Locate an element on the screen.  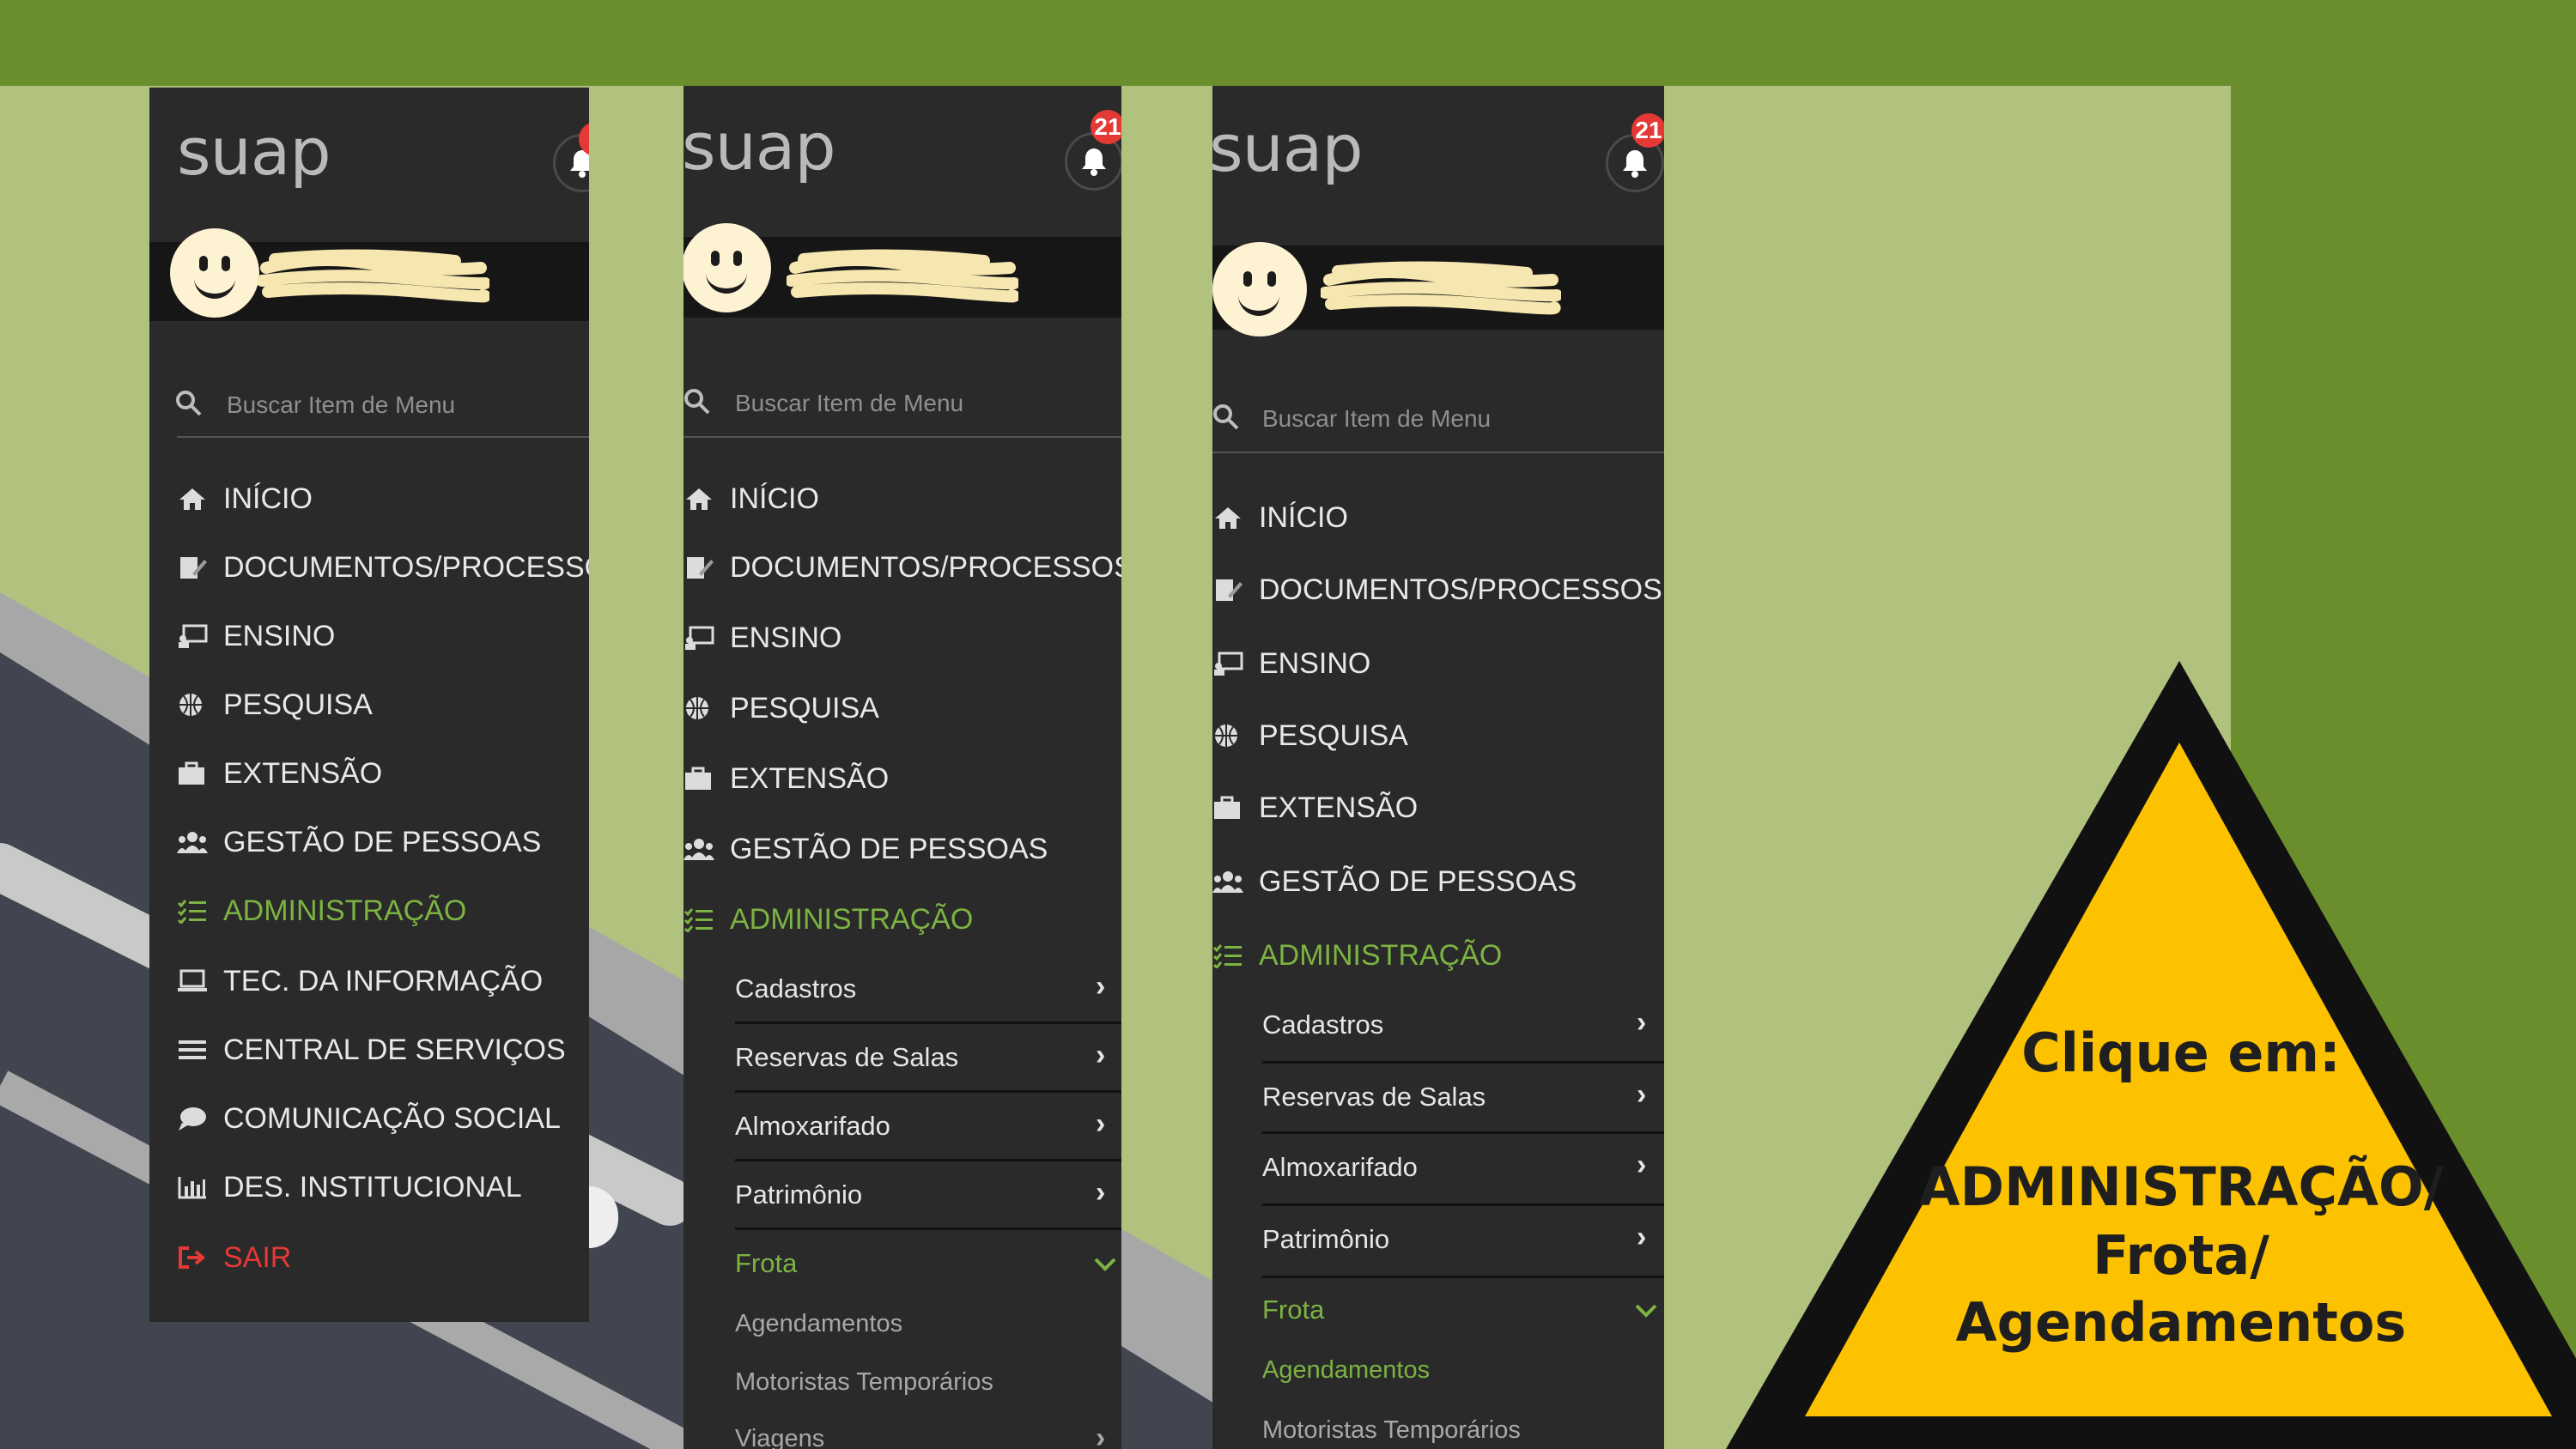
menu-item-central-servicos: CENTRAL DE SERVIÇOS is located at coordinates (371, 1050).